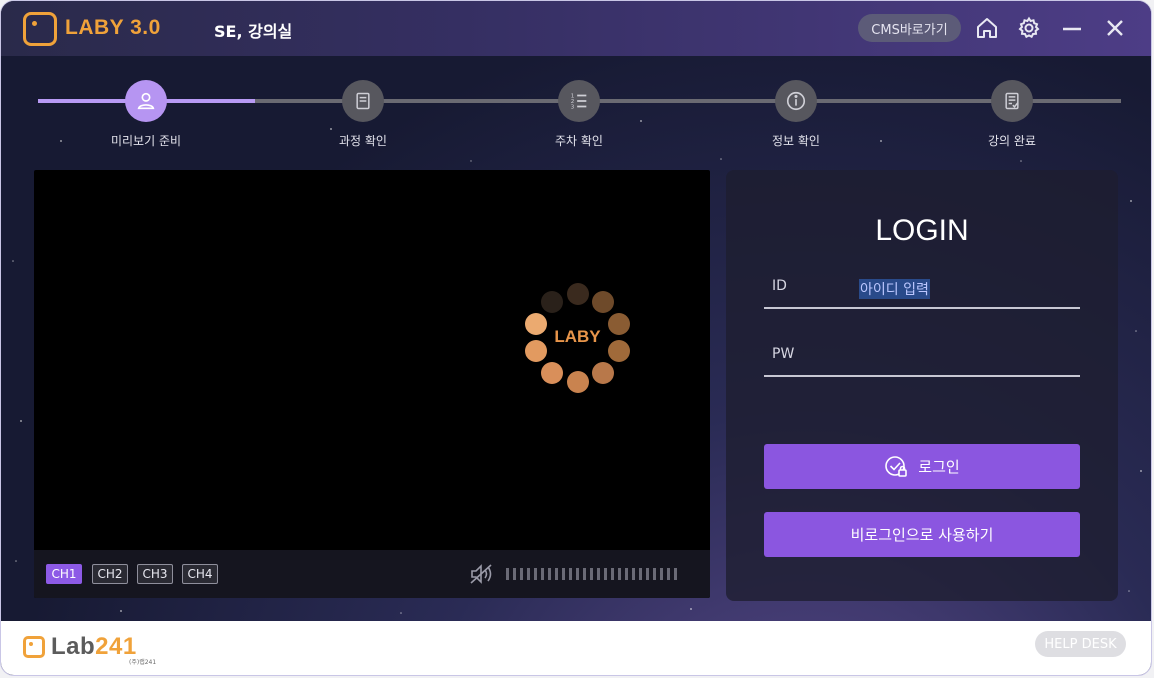 This screenshot has height=678, width=1154. What do you see at coordinates (796, 101) in the screenshot?
I see `info-icon` at bounding box center [796, 101].